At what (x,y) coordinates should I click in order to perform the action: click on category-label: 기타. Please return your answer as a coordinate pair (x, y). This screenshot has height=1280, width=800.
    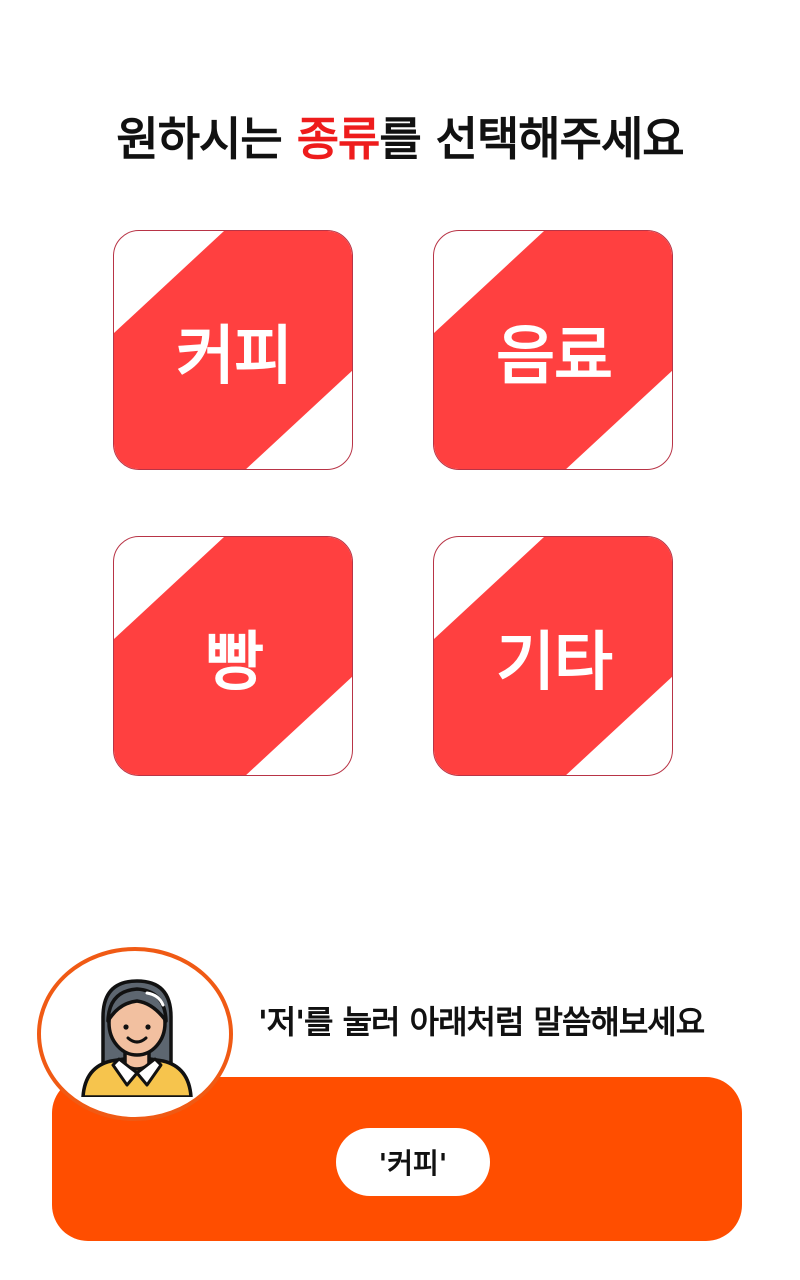
    Looking at the image, I should click on (554, 663).